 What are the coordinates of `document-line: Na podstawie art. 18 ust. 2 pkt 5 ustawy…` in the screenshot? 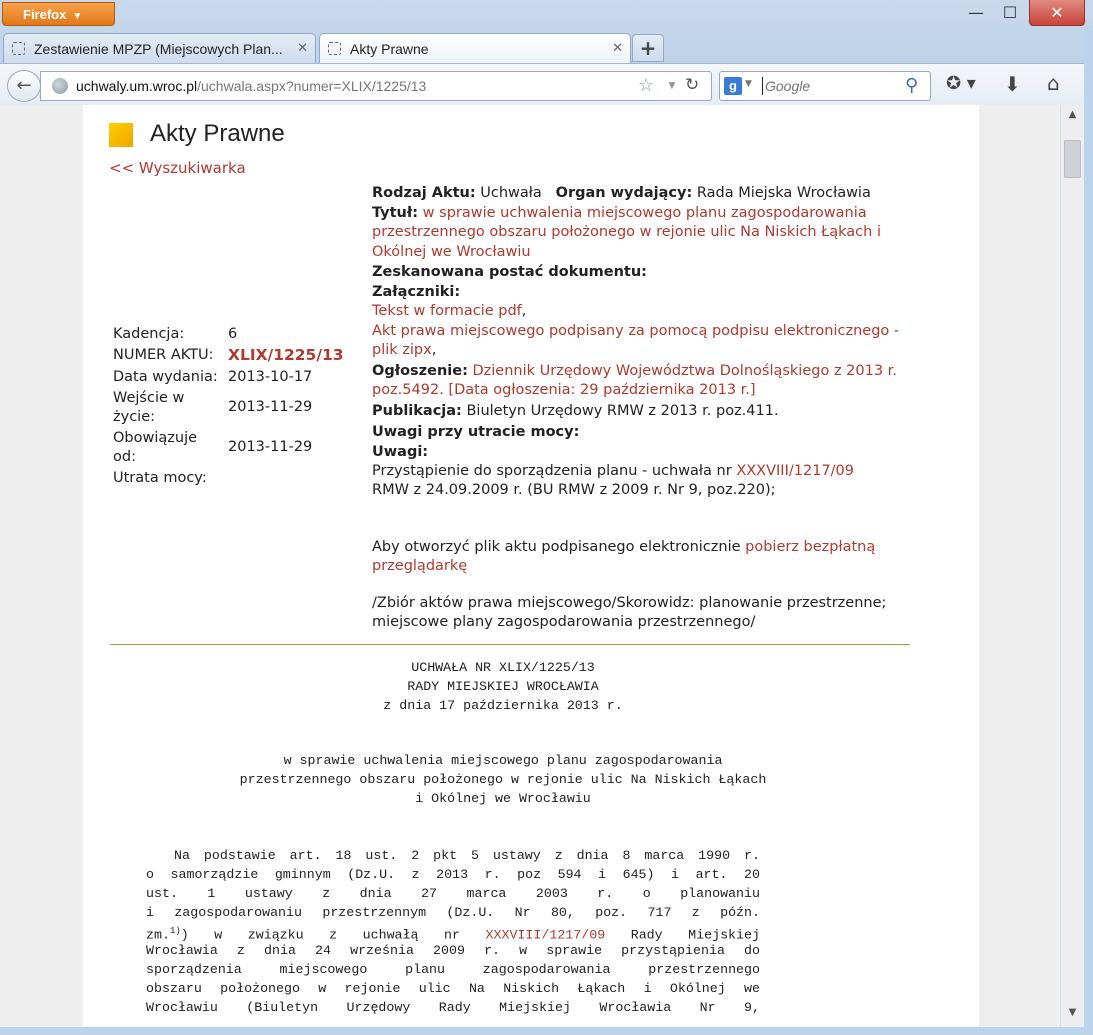 It's located at (467, 855).